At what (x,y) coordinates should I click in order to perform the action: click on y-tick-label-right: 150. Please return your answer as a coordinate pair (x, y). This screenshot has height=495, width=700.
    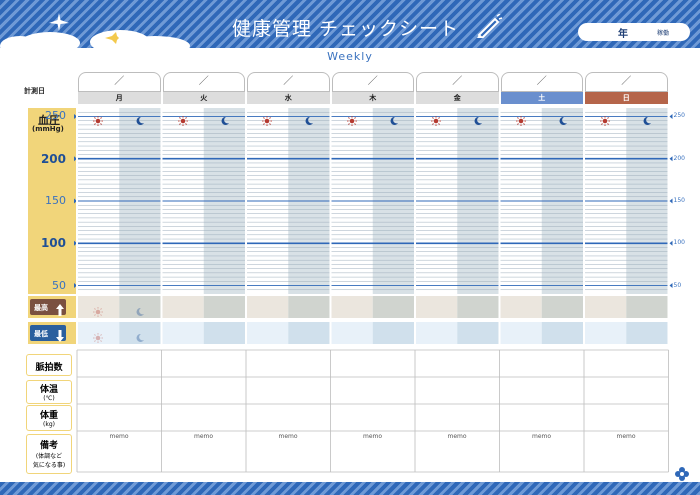
    Looking at the image, I should click on (679, 200).